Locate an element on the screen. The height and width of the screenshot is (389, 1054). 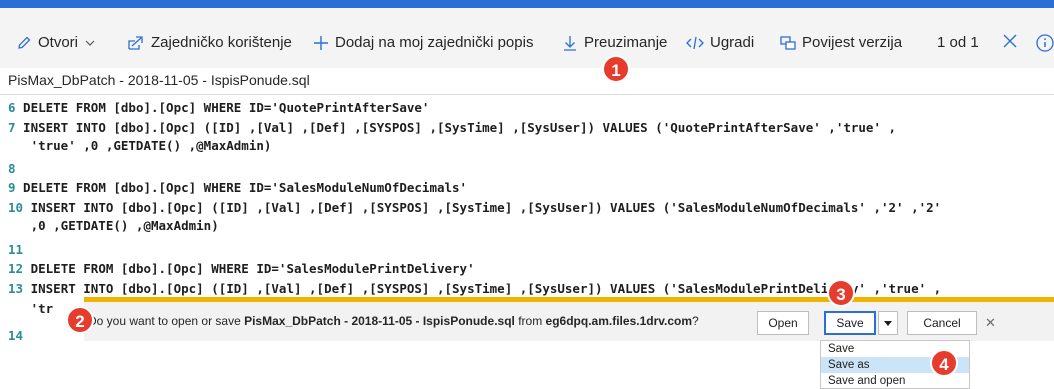
line-number: 6 is located at coordinates (12, 107).